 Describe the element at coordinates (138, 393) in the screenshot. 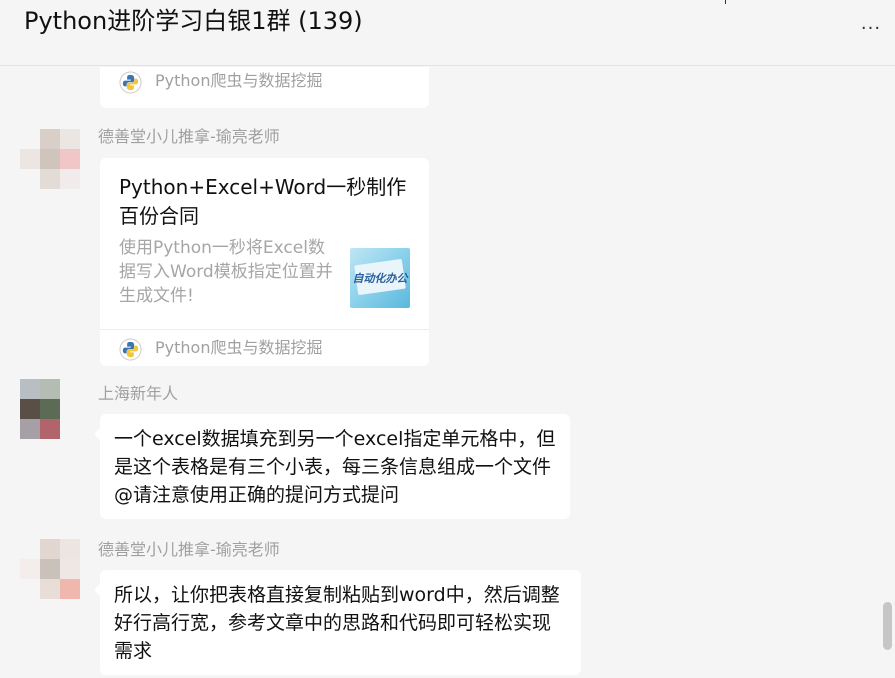

I see `sender-name: 上海新年人` at that location.